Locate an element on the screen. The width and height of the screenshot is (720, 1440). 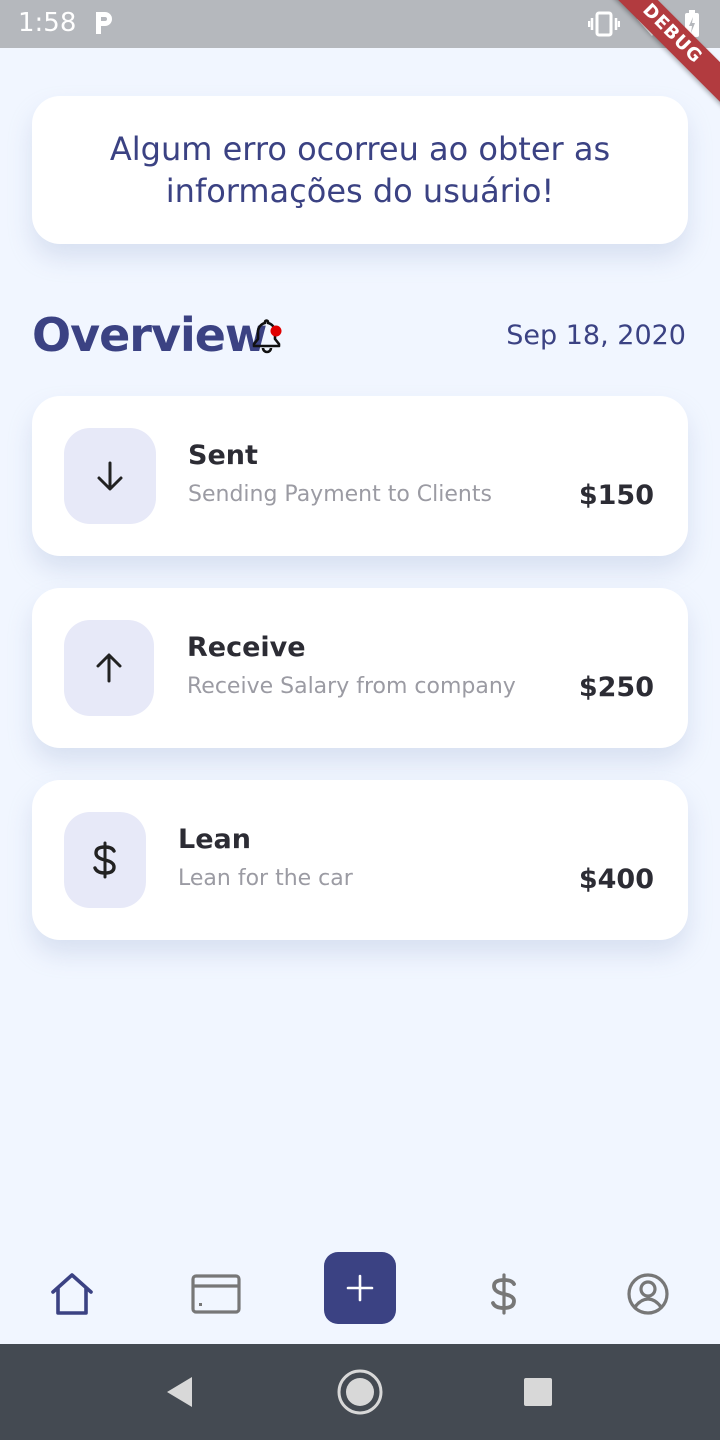
back-button is located at coordinates (180, 1392).